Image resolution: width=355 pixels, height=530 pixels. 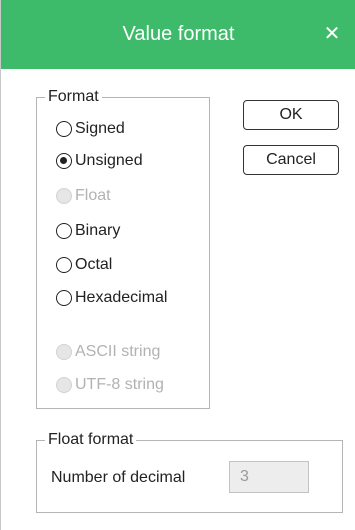 What do you see at coordinates (64, 385) in the screenshot?
I see `radio-circle-utf8-string` at bounding box center [64, 385].